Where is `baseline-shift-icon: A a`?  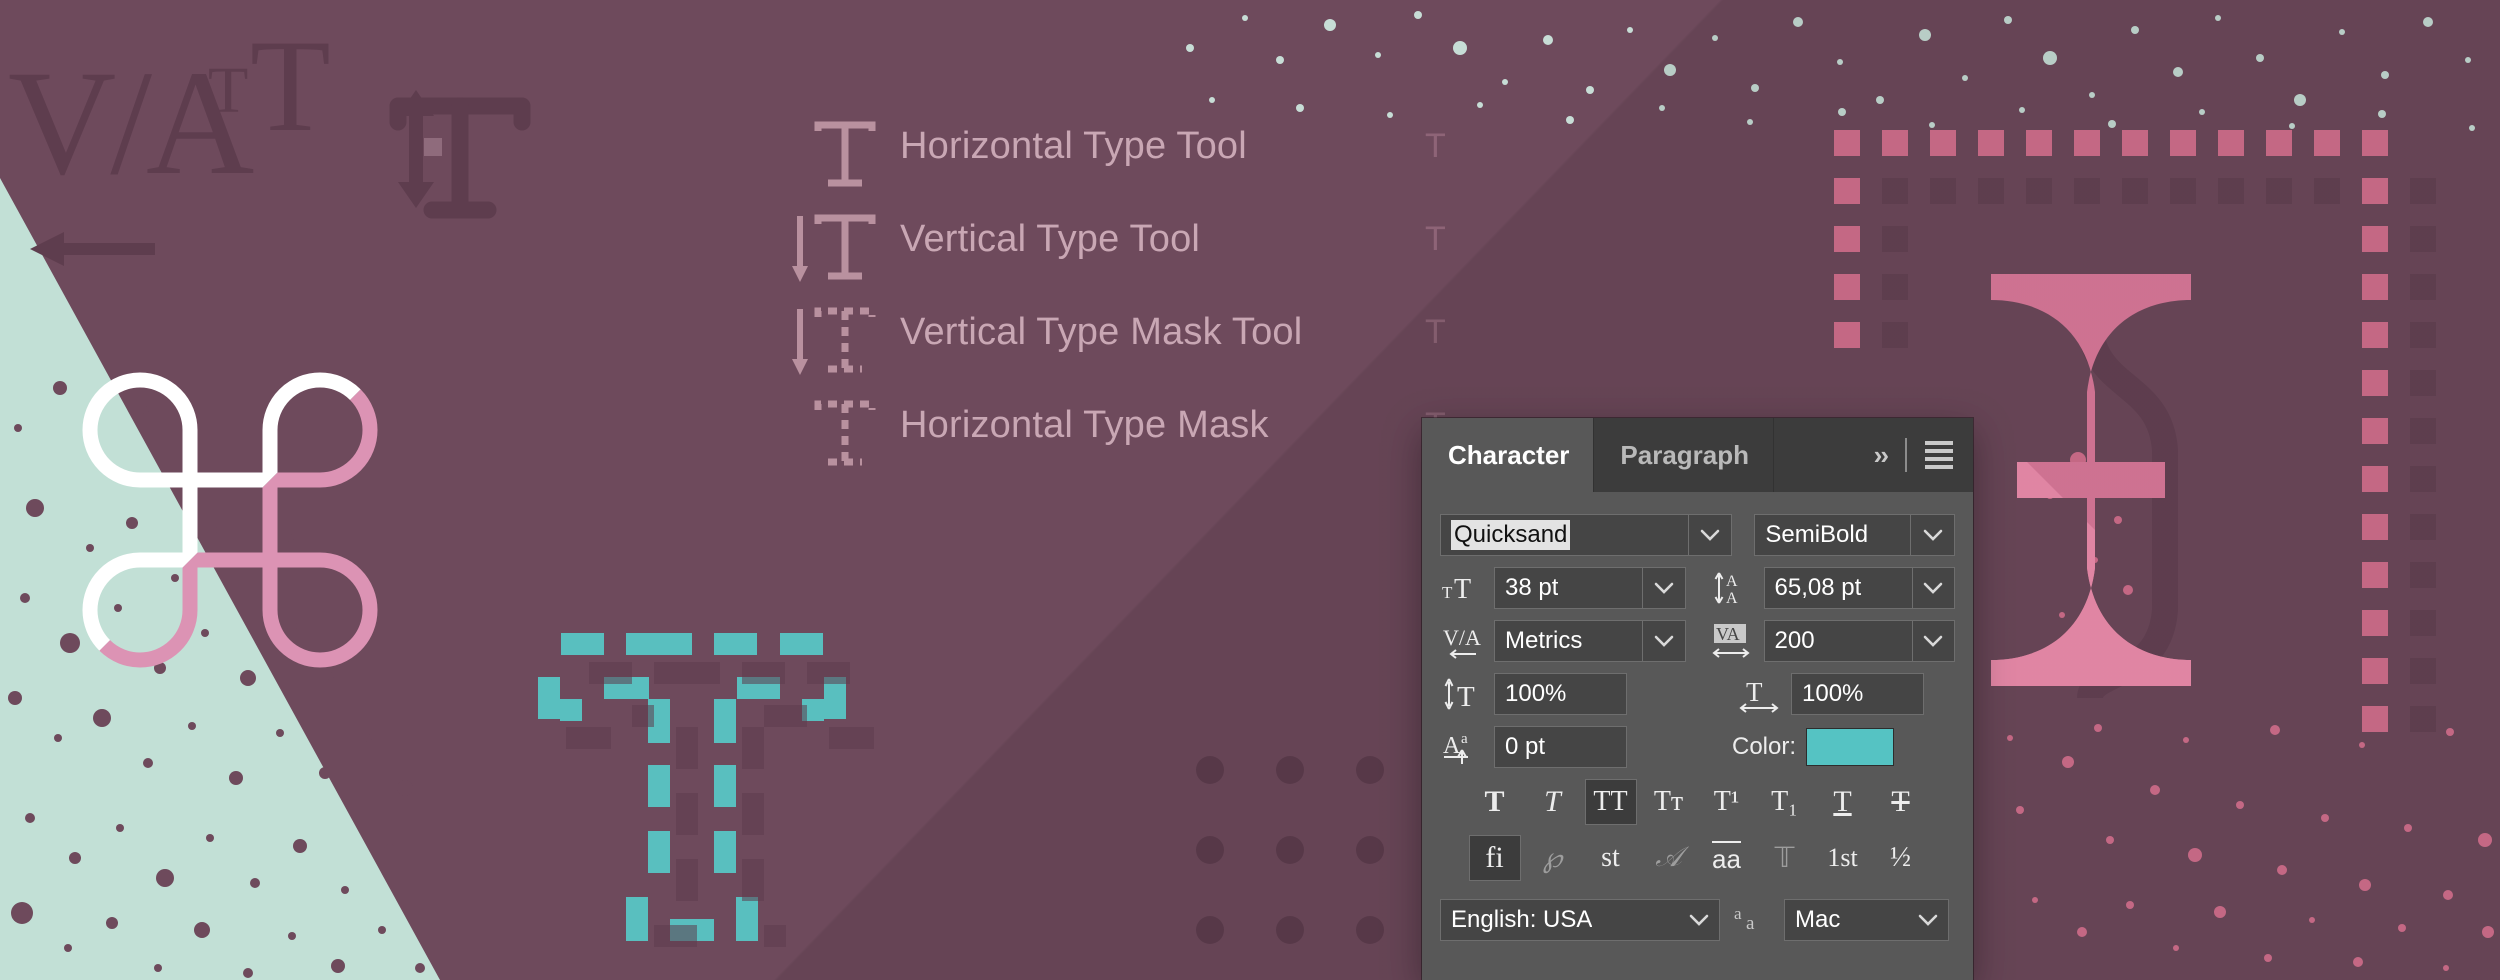
baseline-shift-icon: A a is located at coordinates (1462, 747).